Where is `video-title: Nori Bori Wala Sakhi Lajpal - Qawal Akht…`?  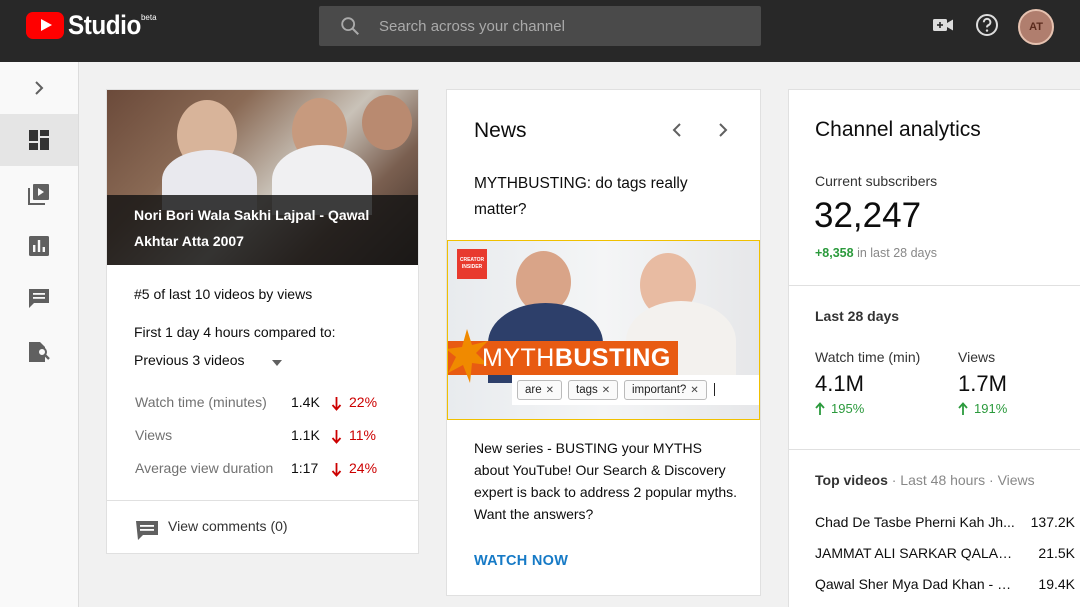 video-title: Nori Bori Wala Sakhi Lajpal - Qawal Akht… is located at coordinates (269, 228).